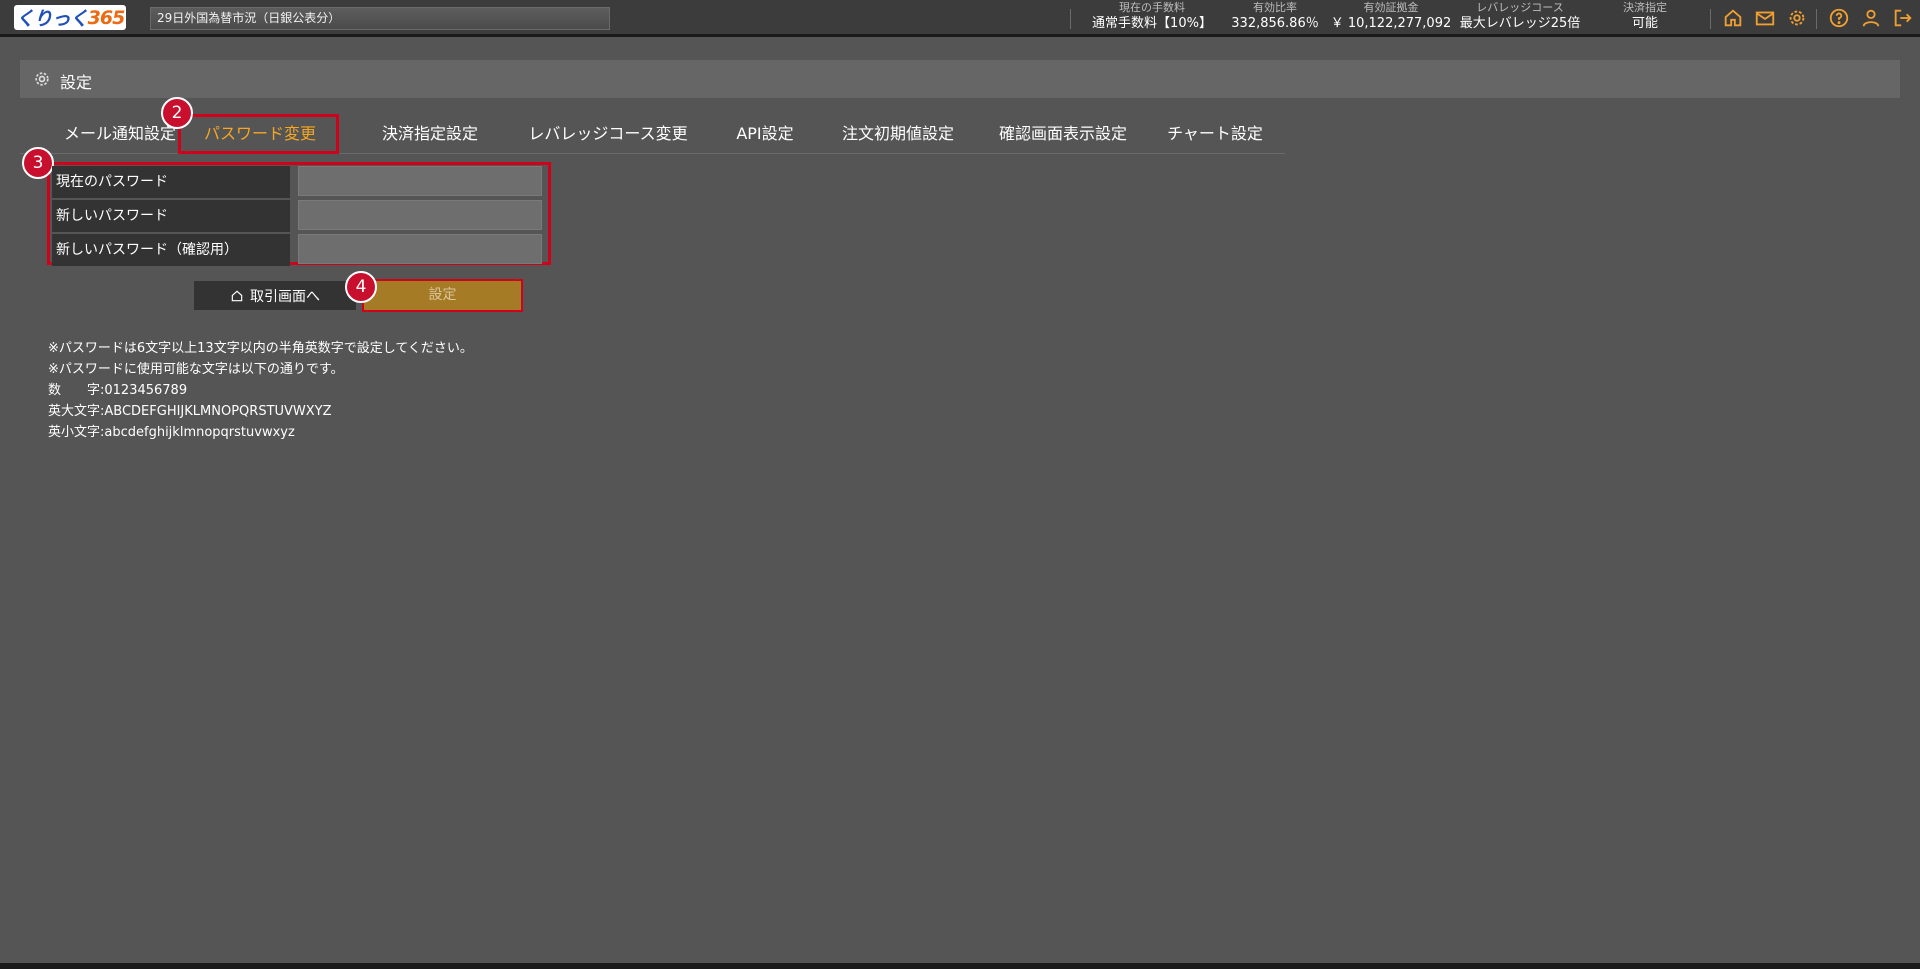 This screenshot has width=1920, height=969. What do you see at coordinates (177, 113) in the screenshot?
I see `step-badge-2: 2` at bounding box center [177, 113].